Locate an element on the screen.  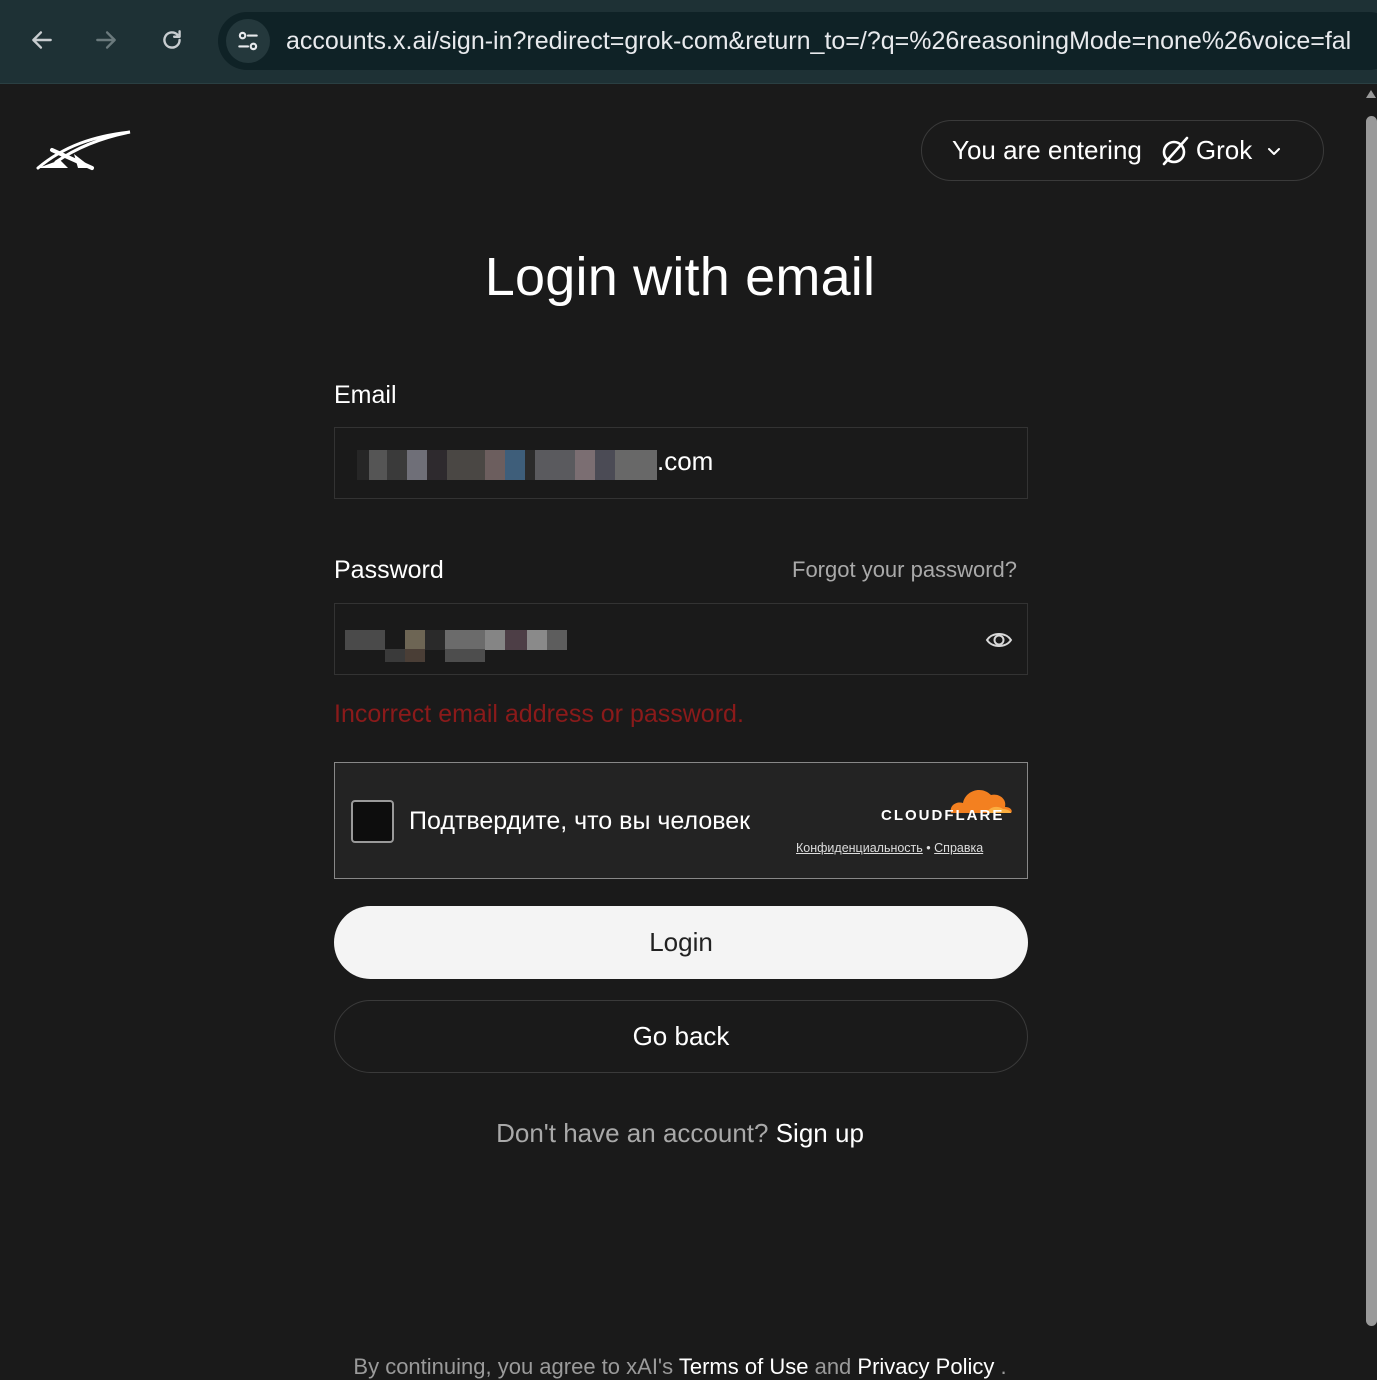
entering-label: You are entering is located at coordinates (1047, 150).